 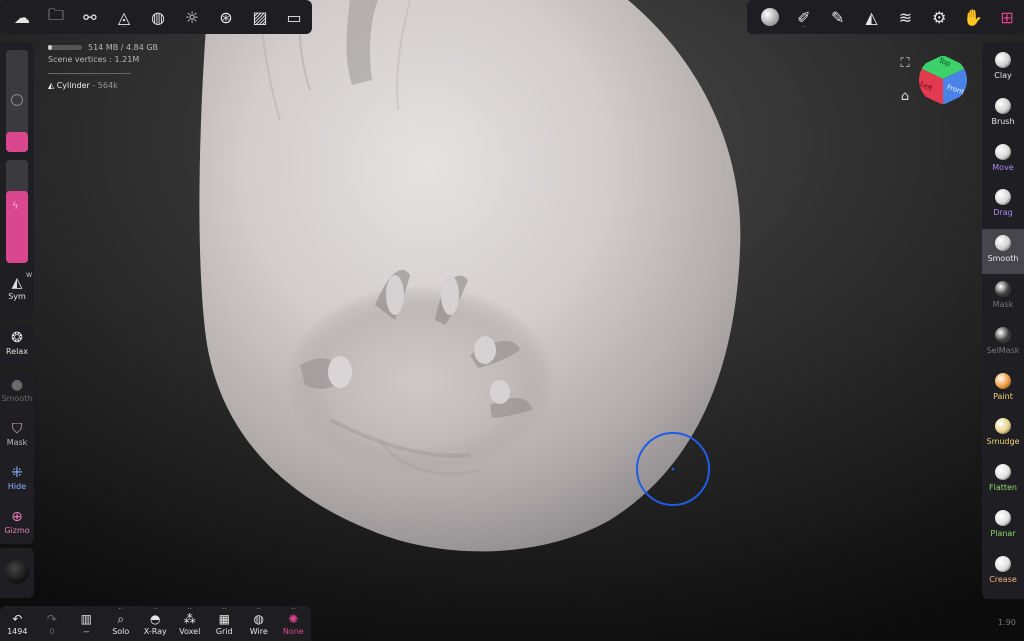 I want to click on settings-icon: ⚙, so click(x=939, y=17).